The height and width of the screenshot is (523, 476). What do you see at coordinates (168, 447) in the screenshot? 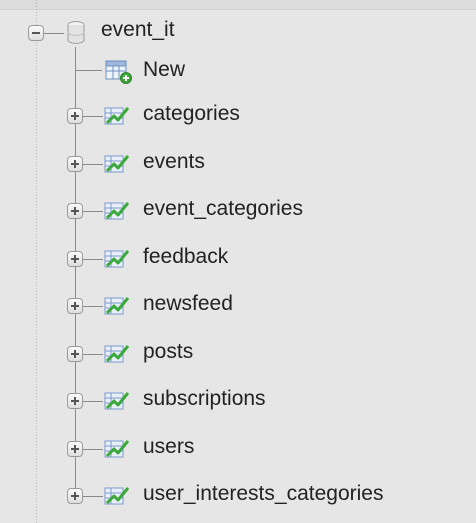
I see `table-link: users` at bounding box center [168, 447].